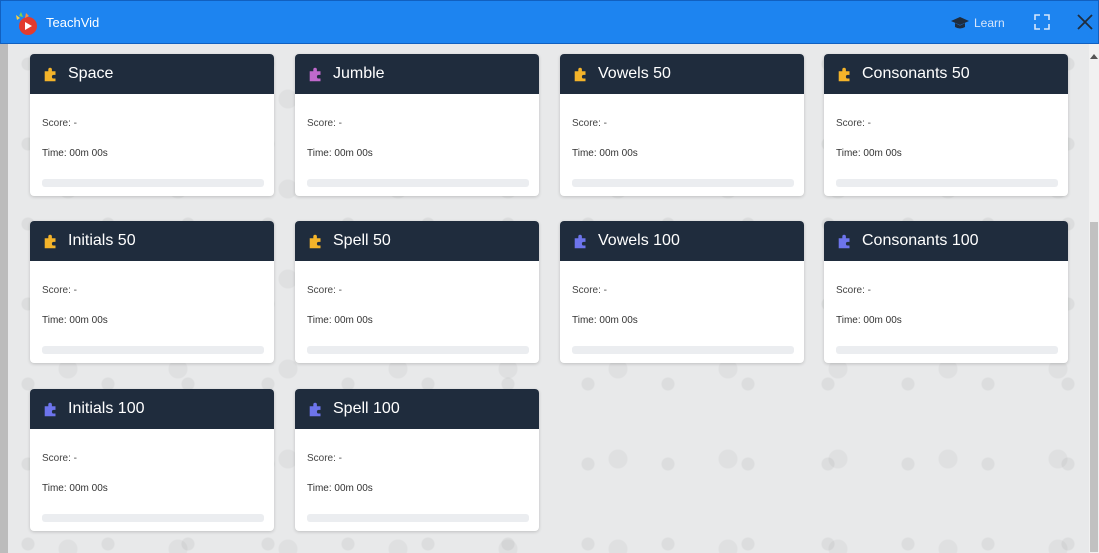  I want to click on card-title: Space, so click(91, 73).